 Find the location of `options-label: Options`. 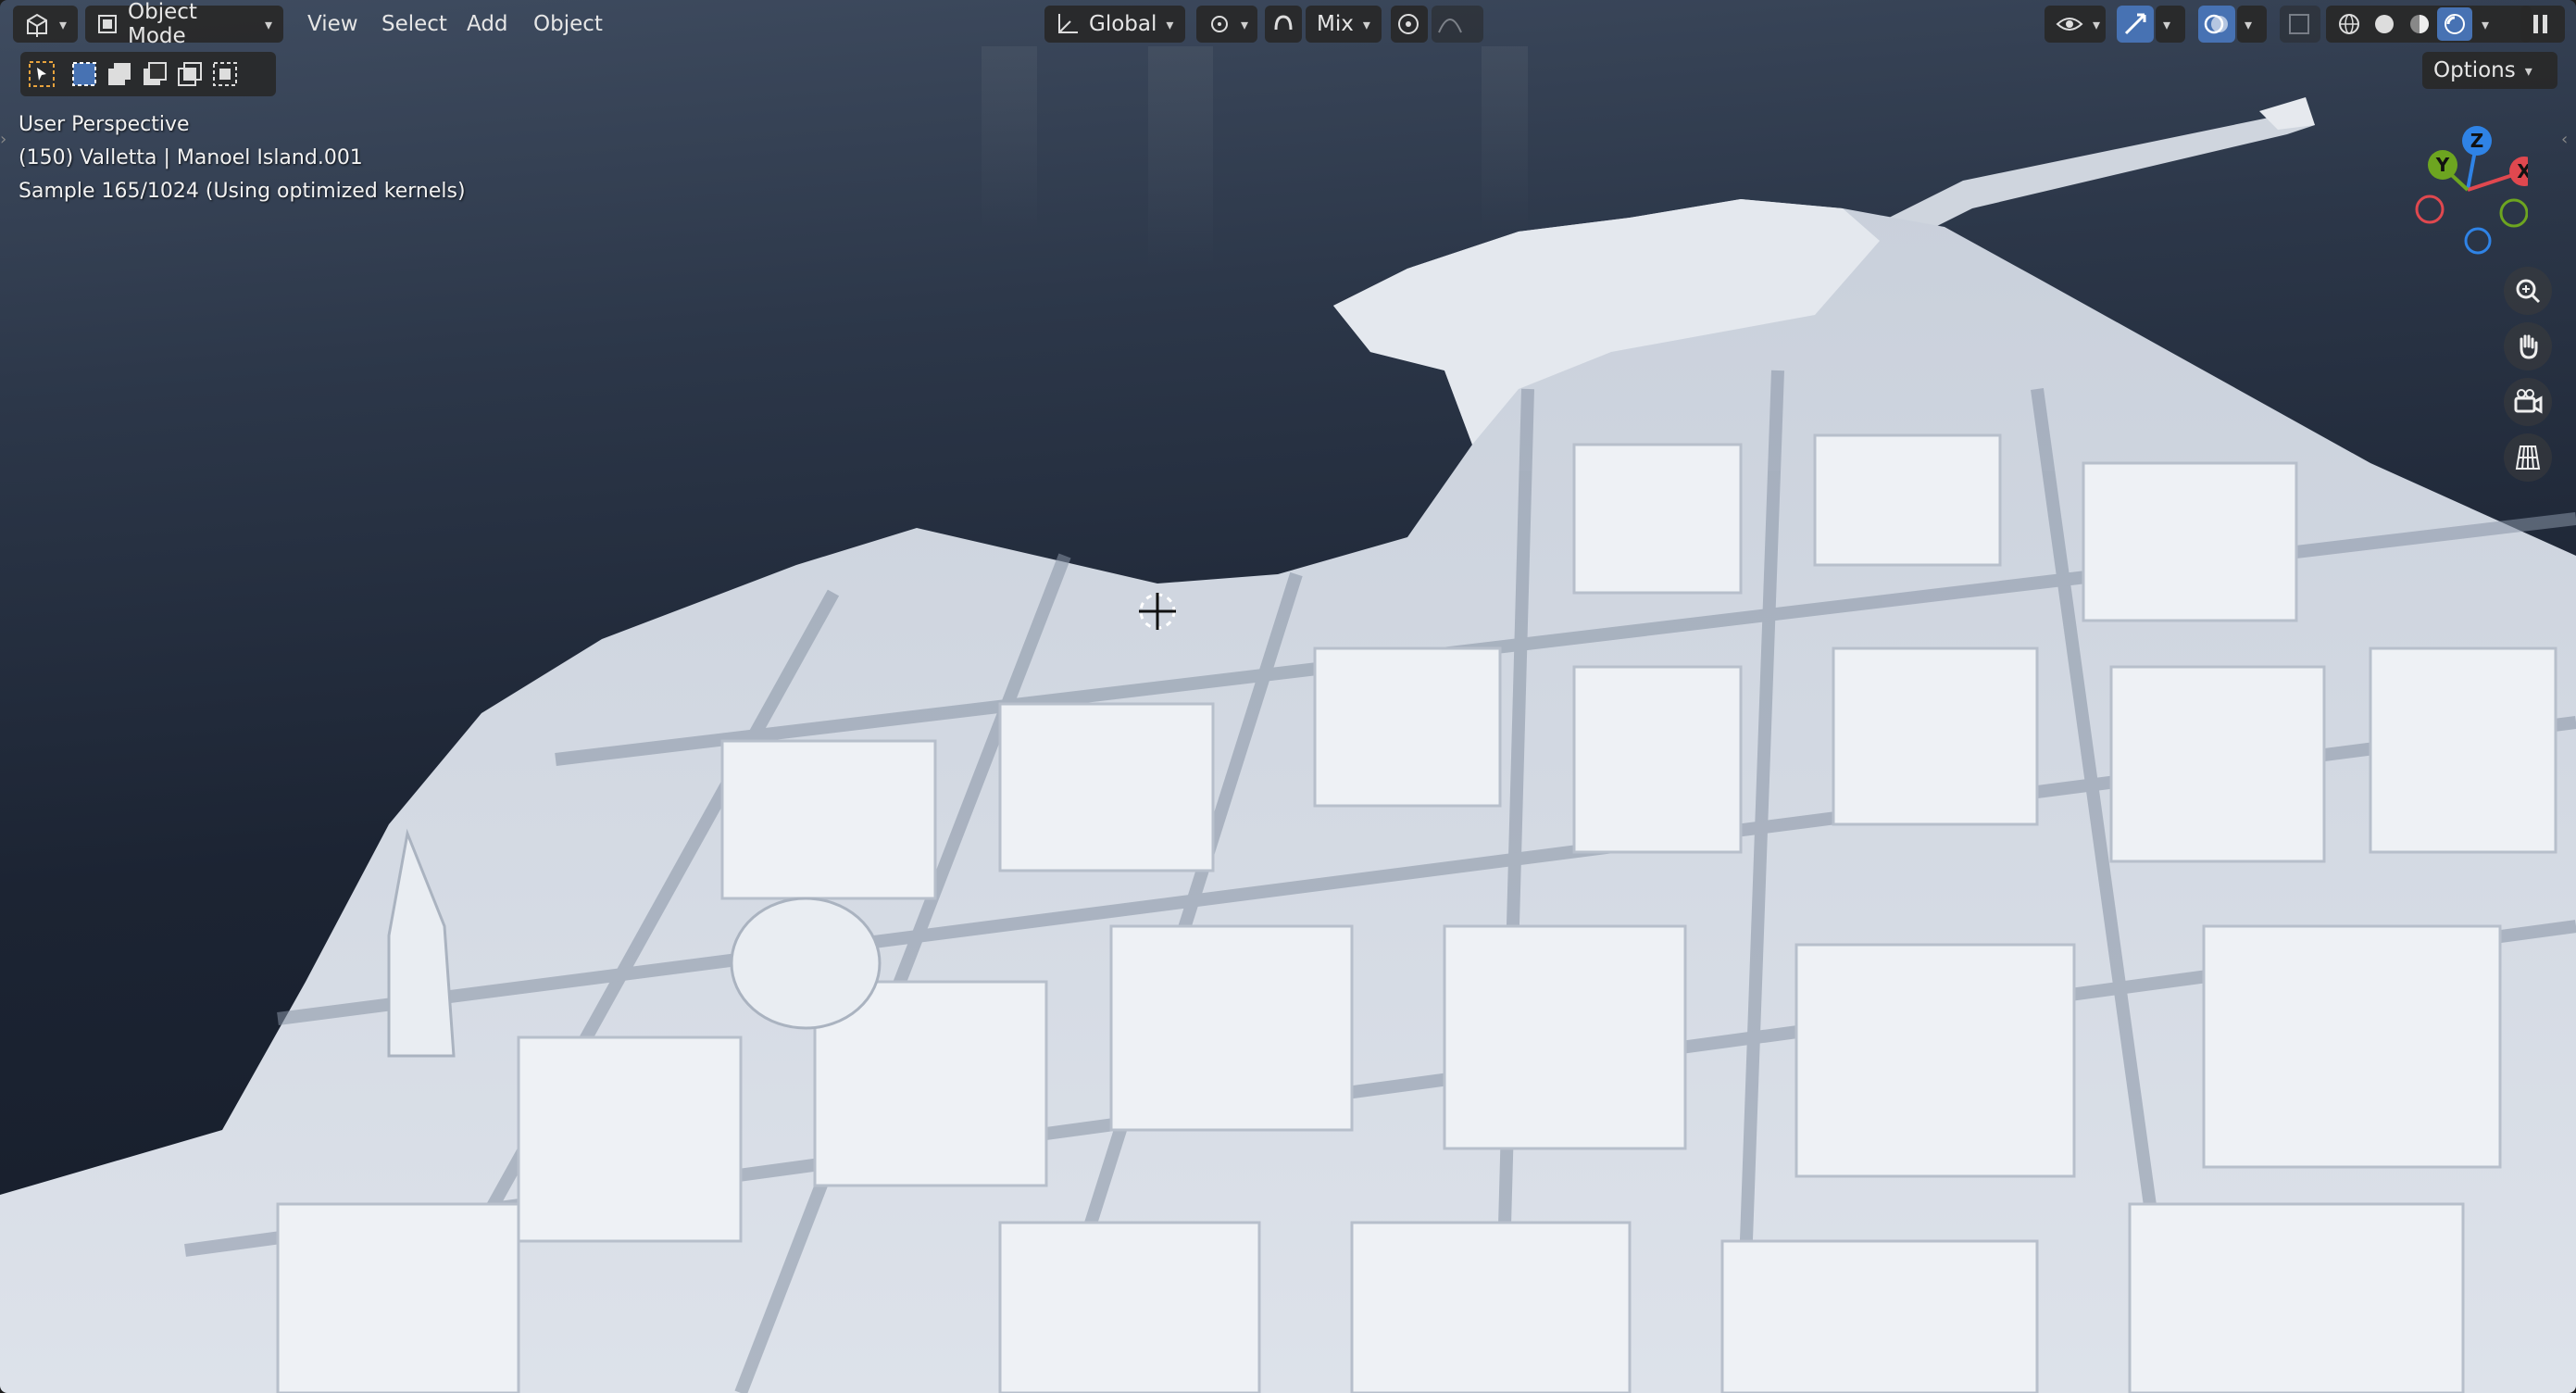

options-label: Options is located at coordinates (2474, 70).